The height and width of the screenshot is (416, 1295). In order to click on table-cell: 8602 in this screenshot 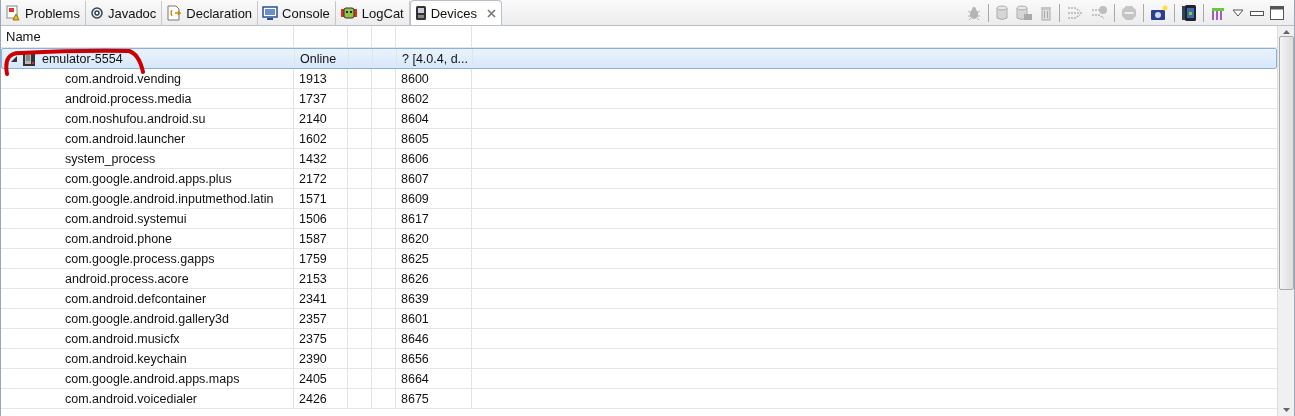, I will do `click(434, 98)`.